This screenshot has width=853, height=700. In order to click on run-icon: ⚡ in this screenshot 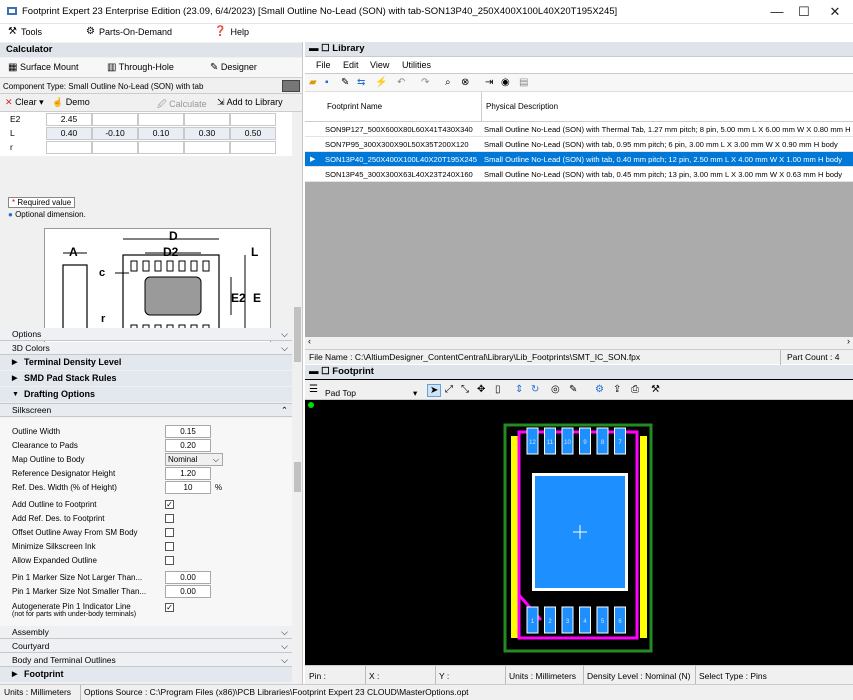, I will do `click(381, 82)`.